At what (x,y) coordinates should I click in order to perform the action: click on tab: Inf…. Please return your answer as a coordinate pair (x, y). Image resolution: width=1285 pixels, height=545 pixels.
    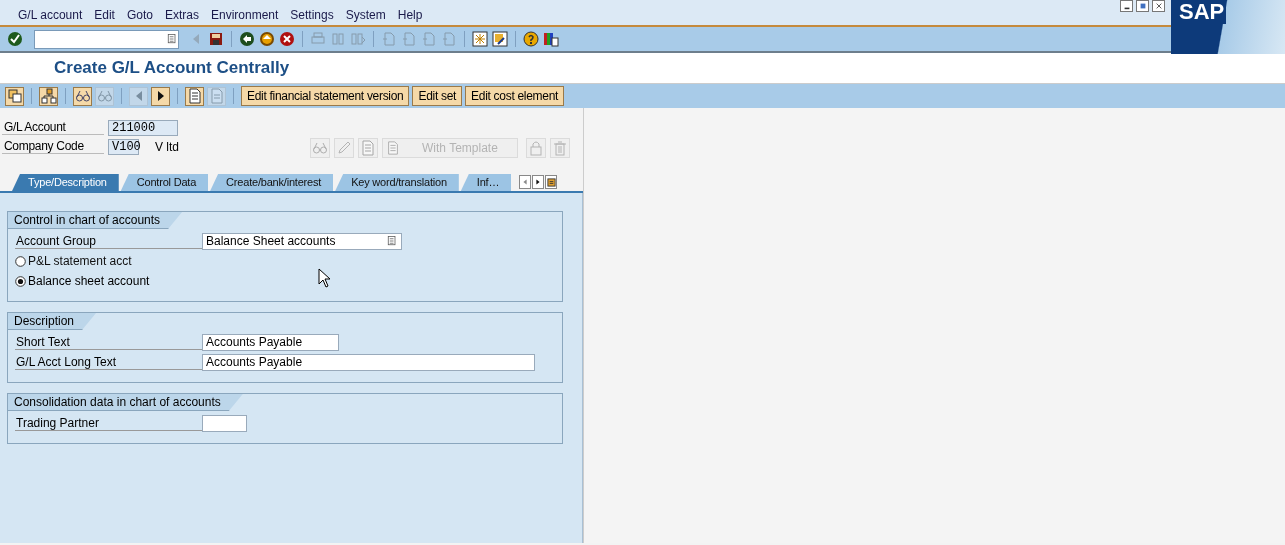
    Looking at the image, I should click on (486, 182).